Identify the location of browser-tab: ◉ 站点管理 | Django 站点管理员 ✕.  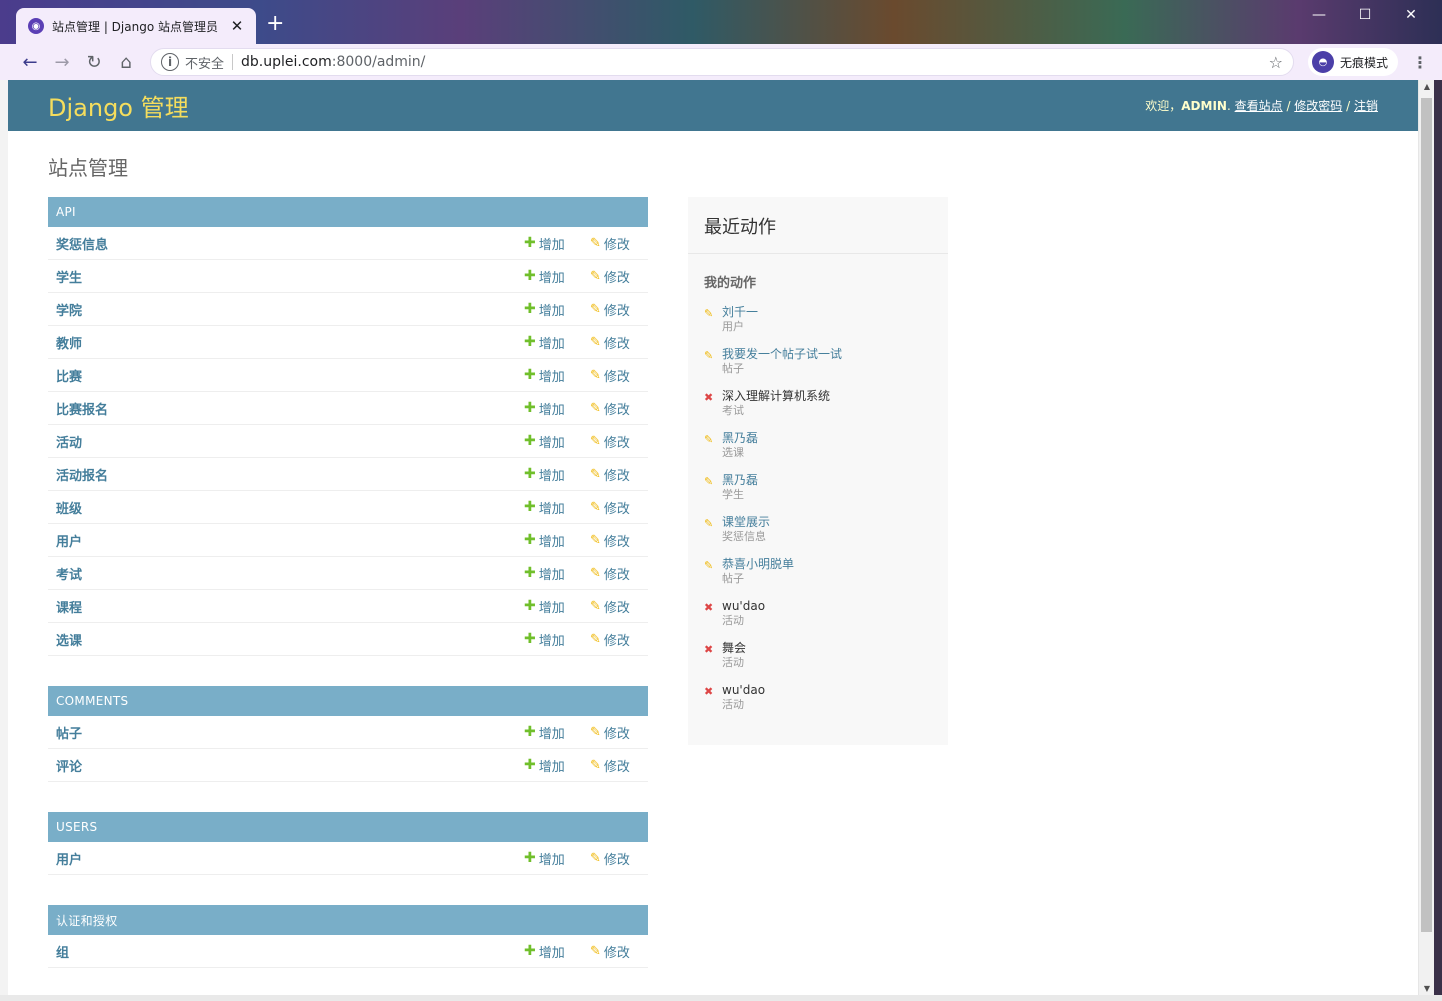
(136, 26).